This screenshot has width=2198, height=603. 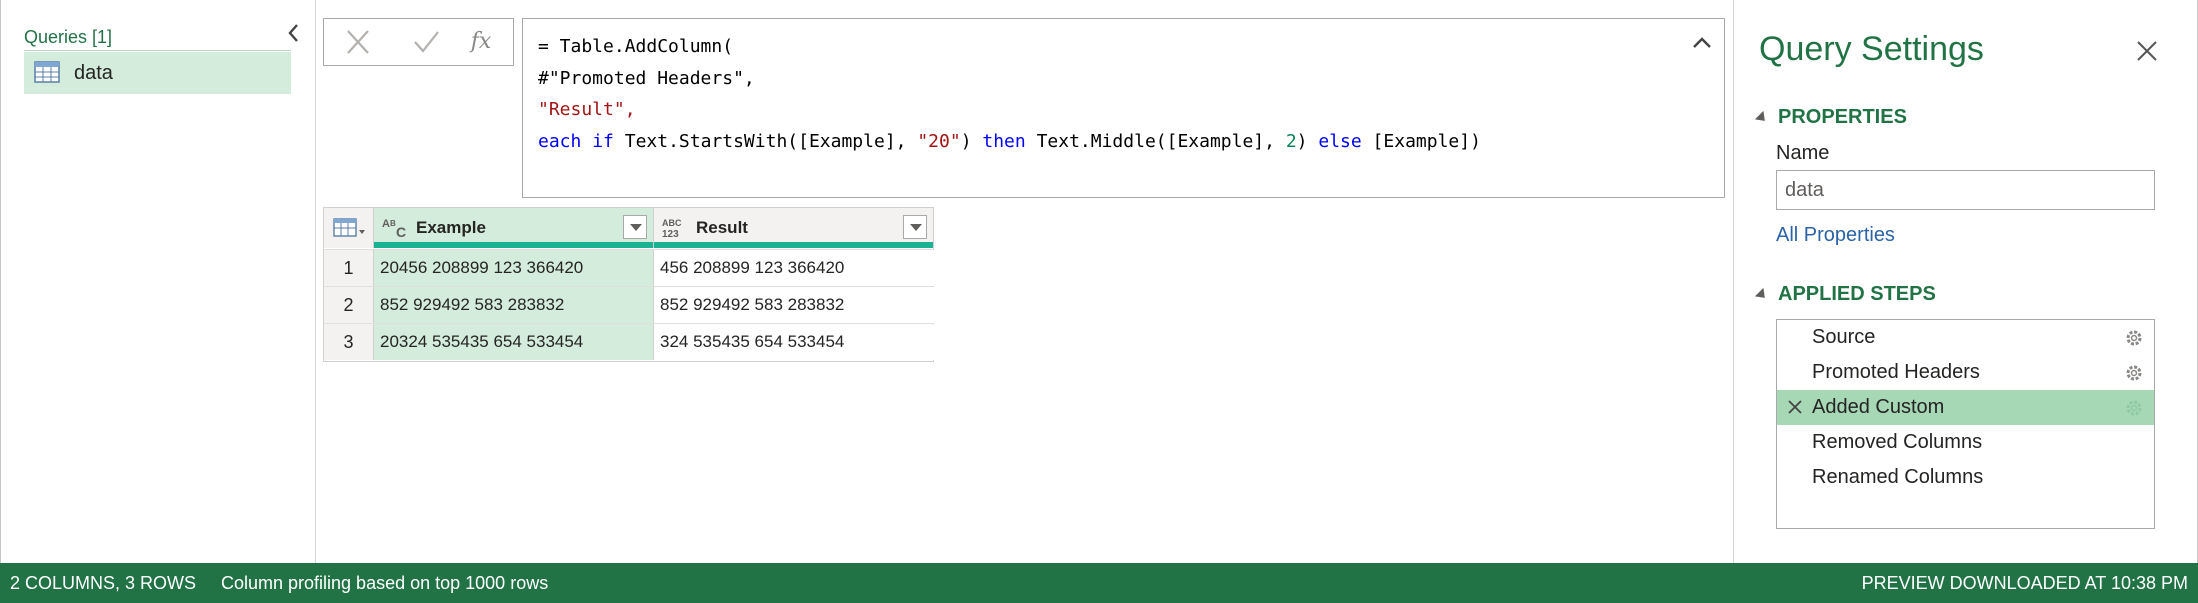 I want to click on commit-formula-button, so click(x=426, y=42).